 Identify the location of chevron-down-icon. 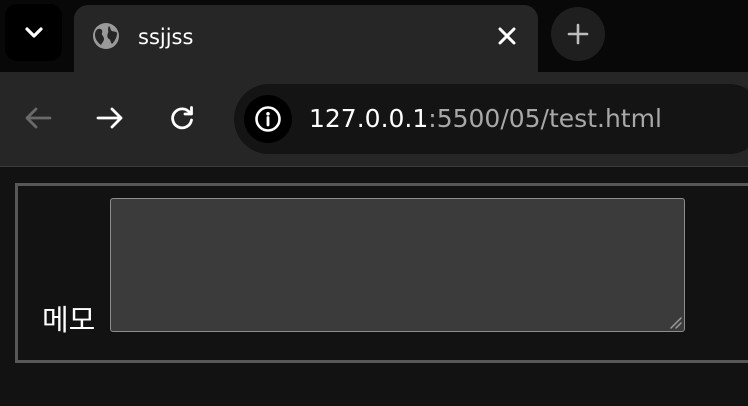
(33, 32).